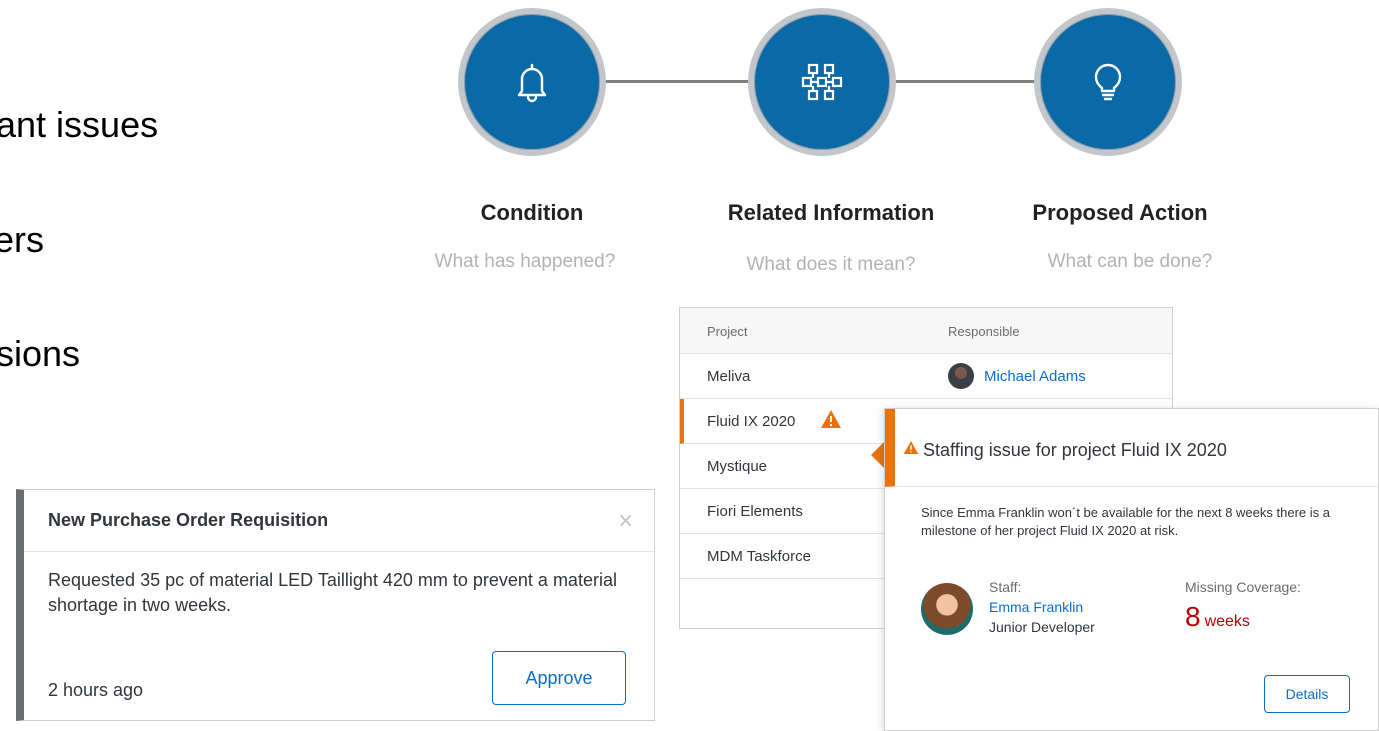 Image resolution: width=1379 pixels, height=731 pixels. What do you see at coordinates (1130, 261) in the screenshot?
I see `step-subtitle-proposed-action: What can be done?` at bounding box center [1130, 261].